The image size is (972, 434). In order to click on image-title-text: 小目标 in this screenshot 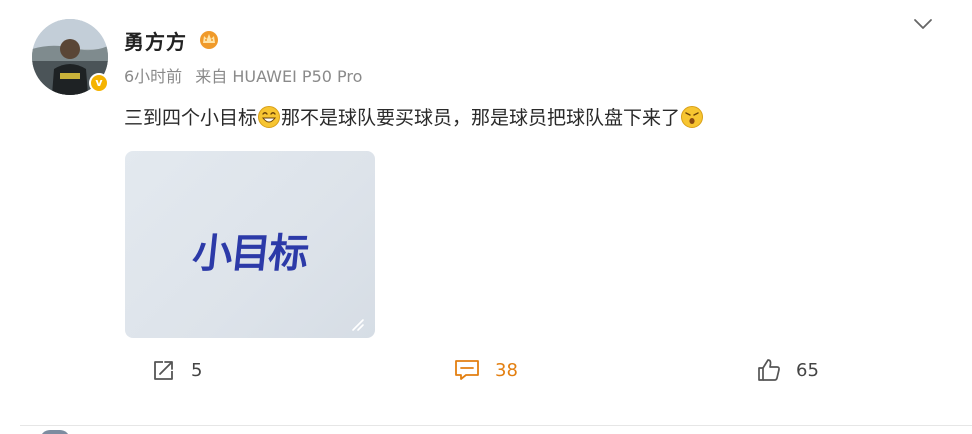, I will do `click(249, 254)`.